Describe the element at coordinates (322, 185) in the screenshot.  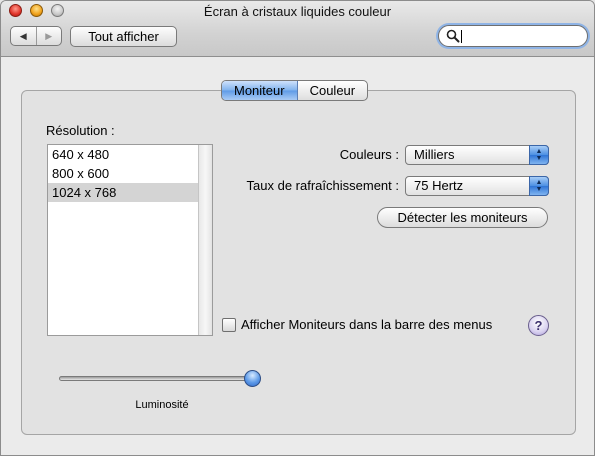
I see `refresh-rate-label: Taux de rafraîchissement :` at that location.